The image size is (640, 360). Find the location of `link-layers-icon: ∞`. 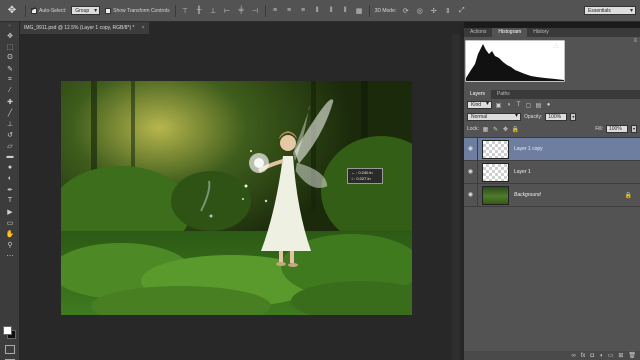

link-layers-icon: ∞ is located at coordinates (573, 356).